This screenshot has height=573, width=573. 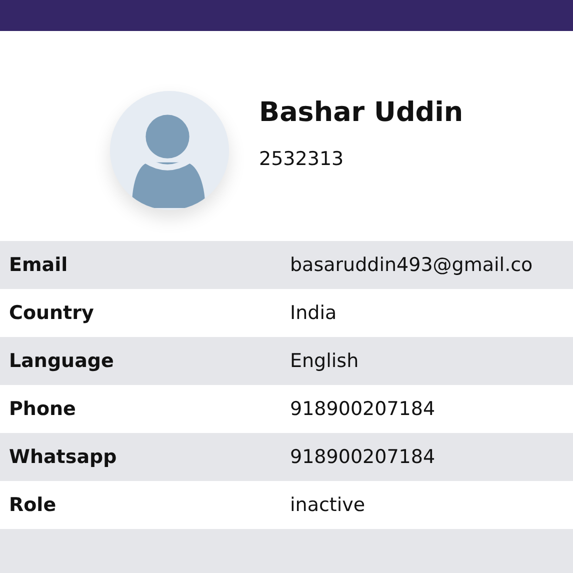 I want to click on field-value: India, so click(x=313, y=313).